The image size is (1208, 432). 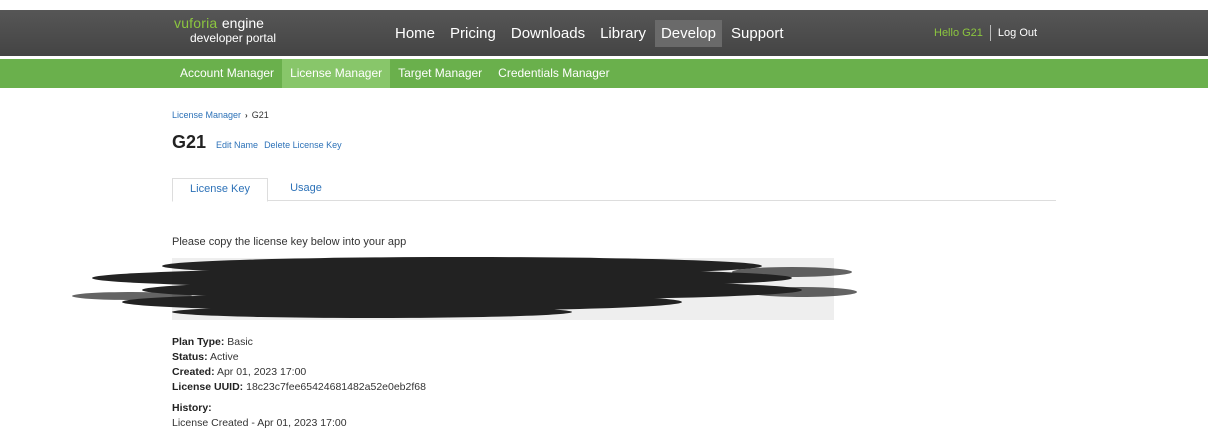 I want to click on tab-license-key: License Key, so click(x=220, y=190).